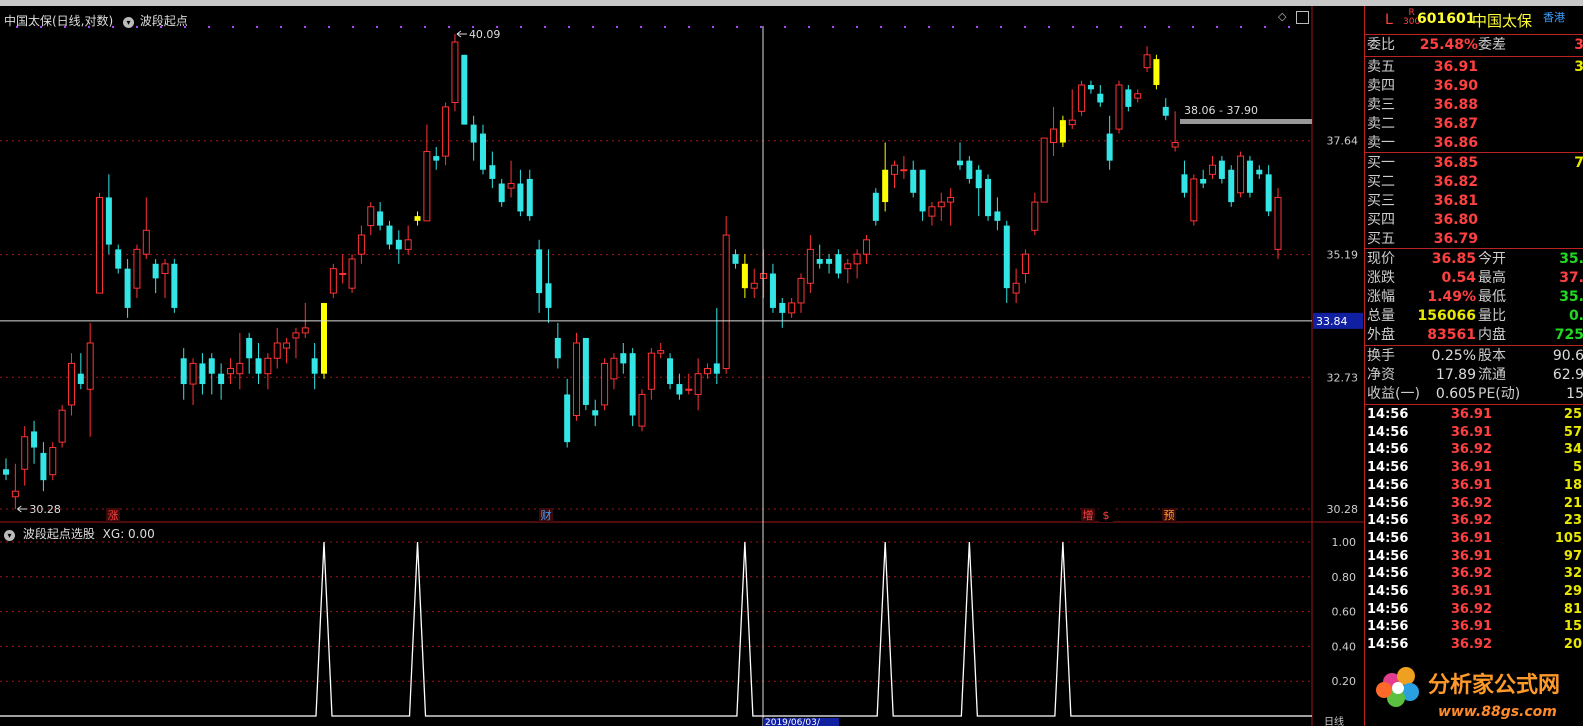 The image size is (1583, 726). What do you see at coordinates (1471, 627) in the screenshot?
I see `tick-price: 36.91` at bounding box center [1471, 627].